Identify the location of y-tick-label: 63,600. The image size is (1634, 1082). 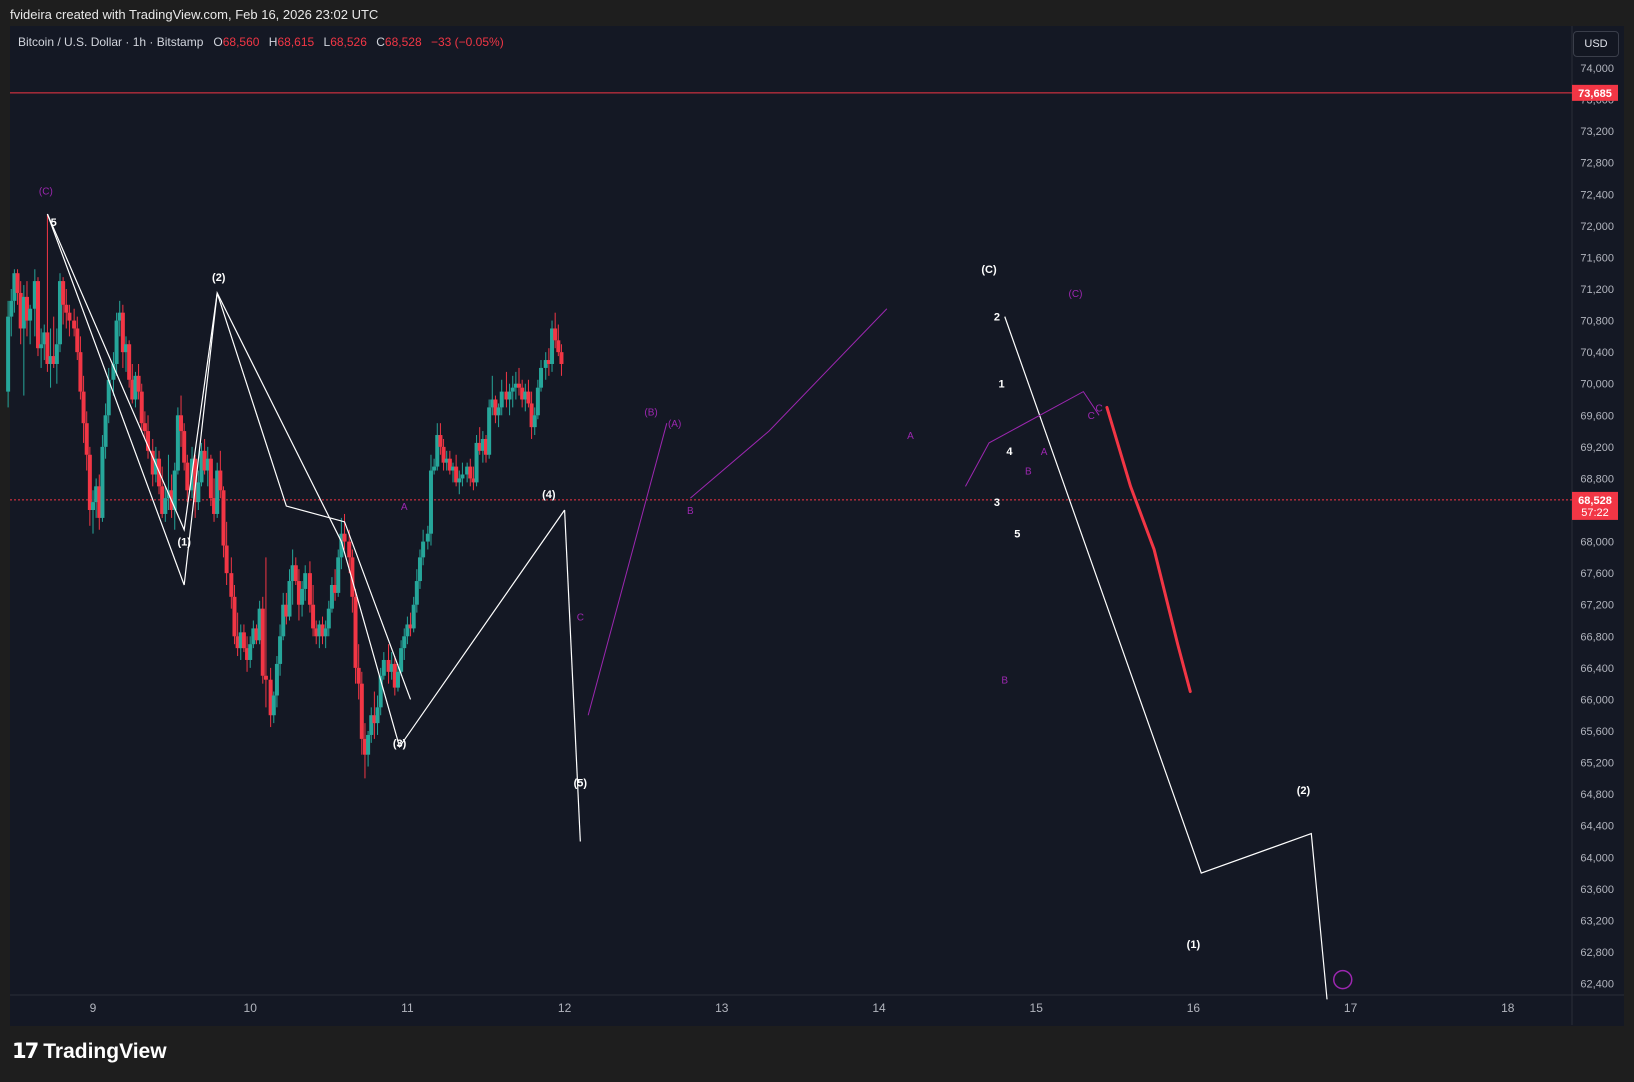
(1597, 890).